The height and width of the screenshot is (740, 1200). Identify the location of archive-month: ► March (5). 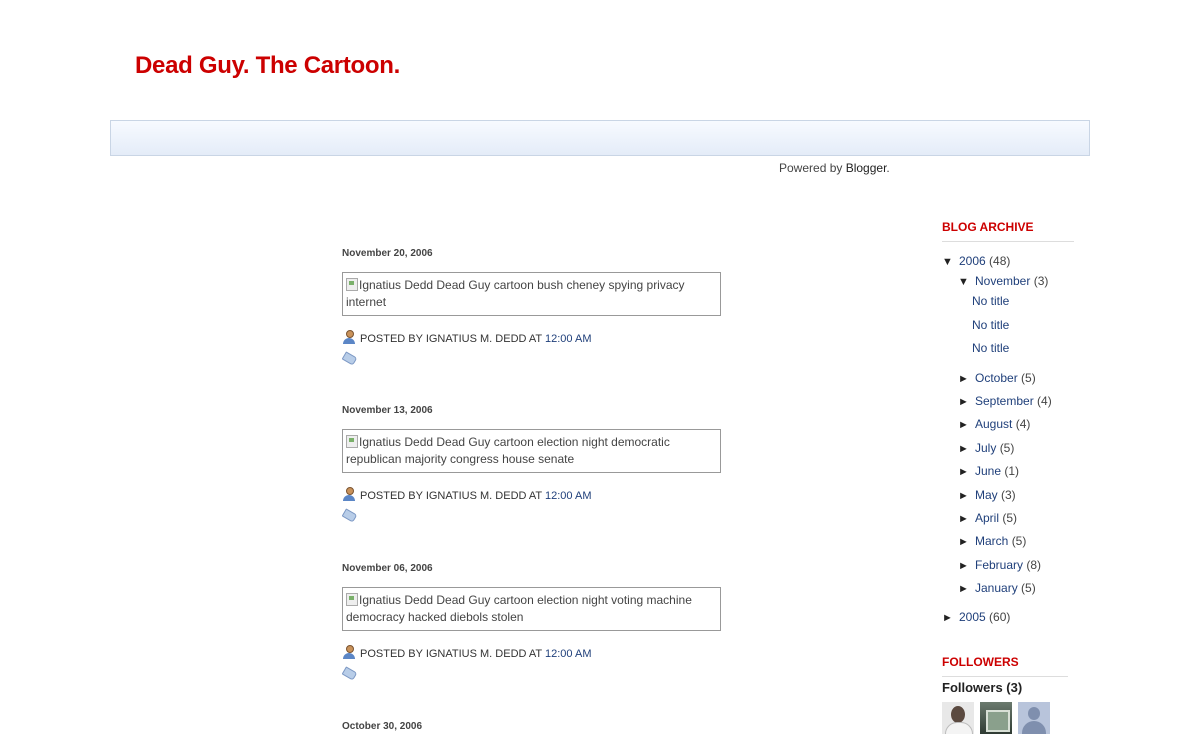
(992, 541).